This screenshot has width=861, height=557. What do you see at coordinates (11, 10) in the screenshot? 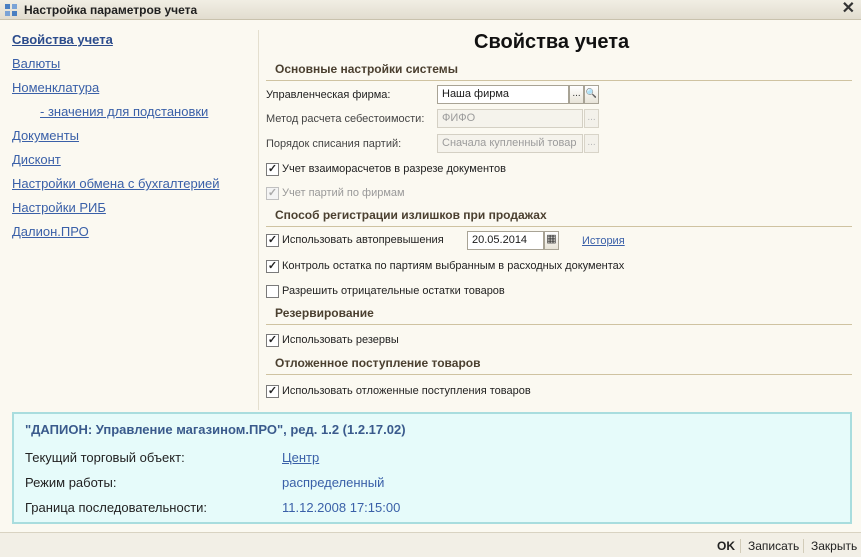
I see `settings-window-icon` at bounding box center [11, 10].